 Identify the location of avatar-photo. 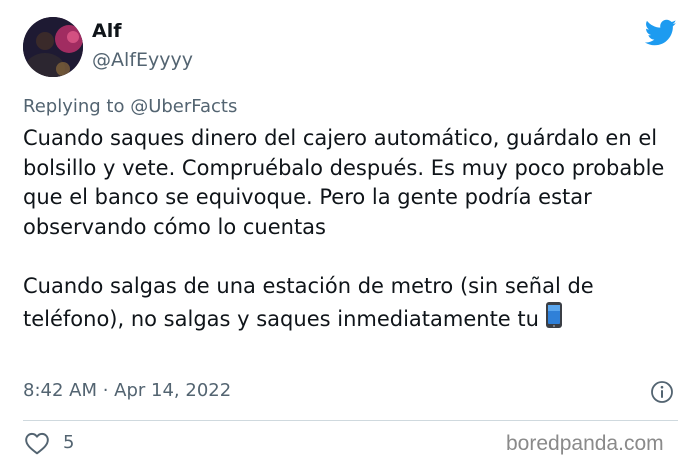
(53, 47).